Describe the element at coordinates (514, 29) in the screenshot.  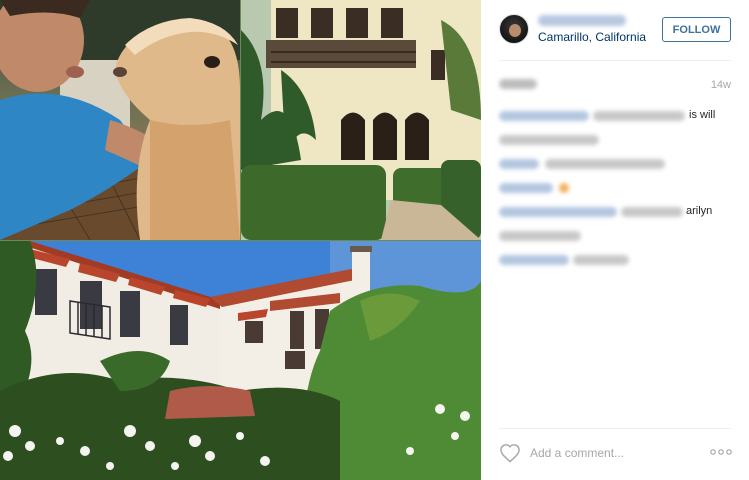
I see `user-avatar` at that location.